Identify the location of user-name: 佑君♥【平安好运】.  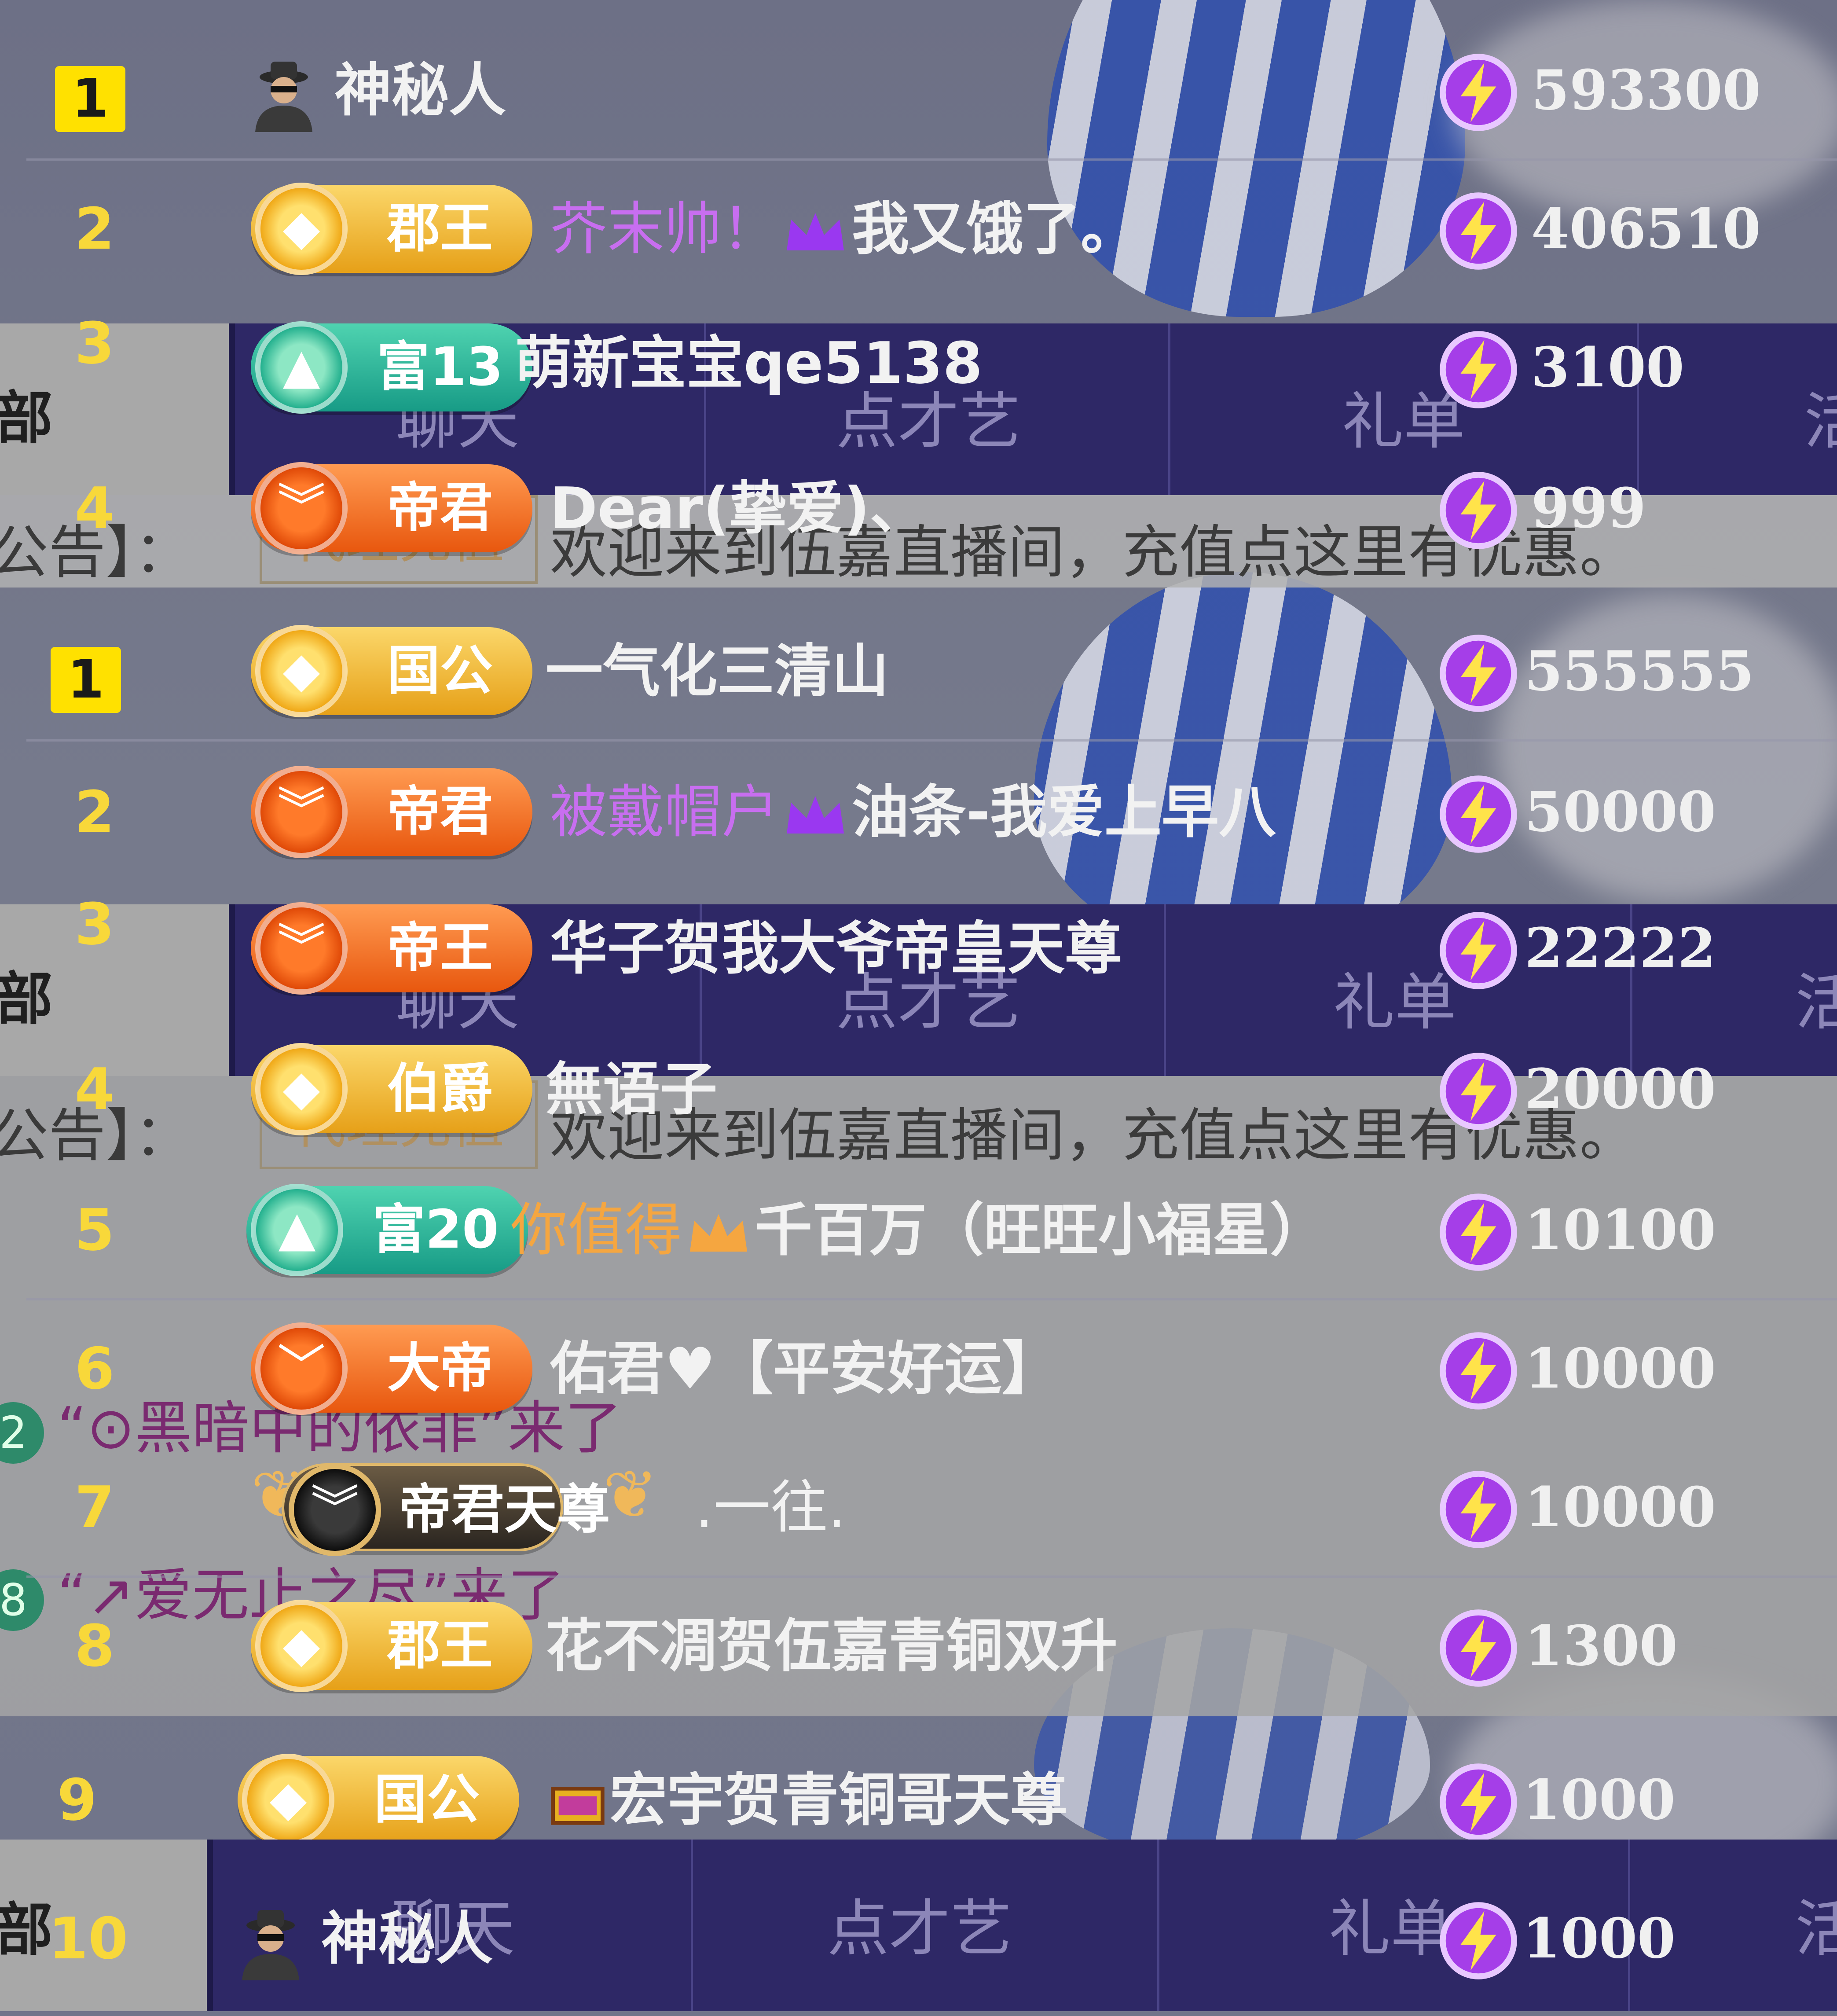
(804, 1368).